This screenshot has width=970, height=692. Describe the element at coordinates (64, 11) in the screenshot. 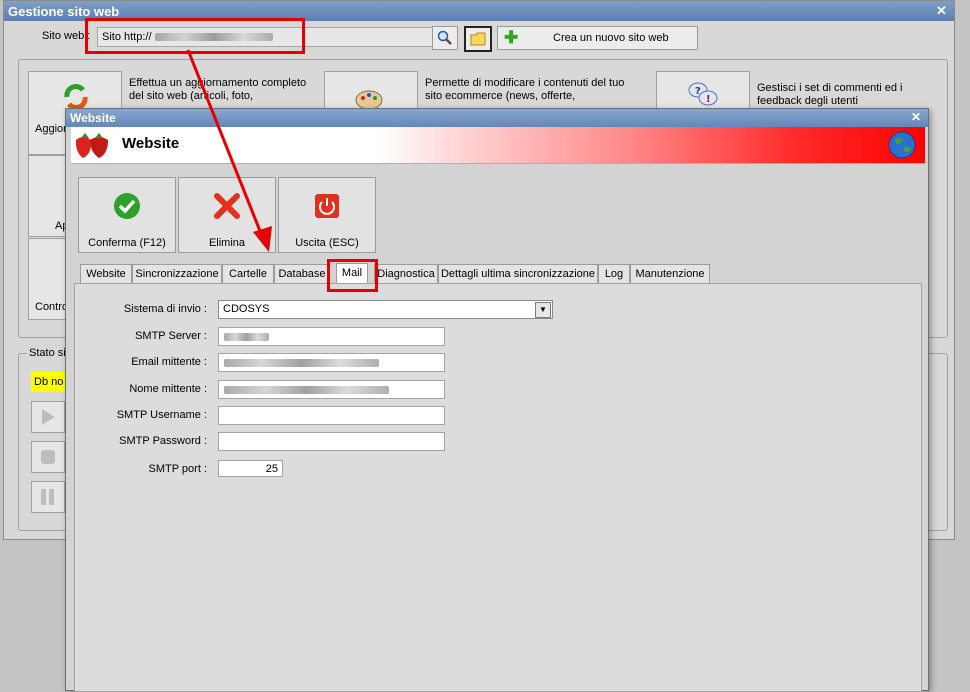

I see `outer-window-title: Gestione sito web` at that location.